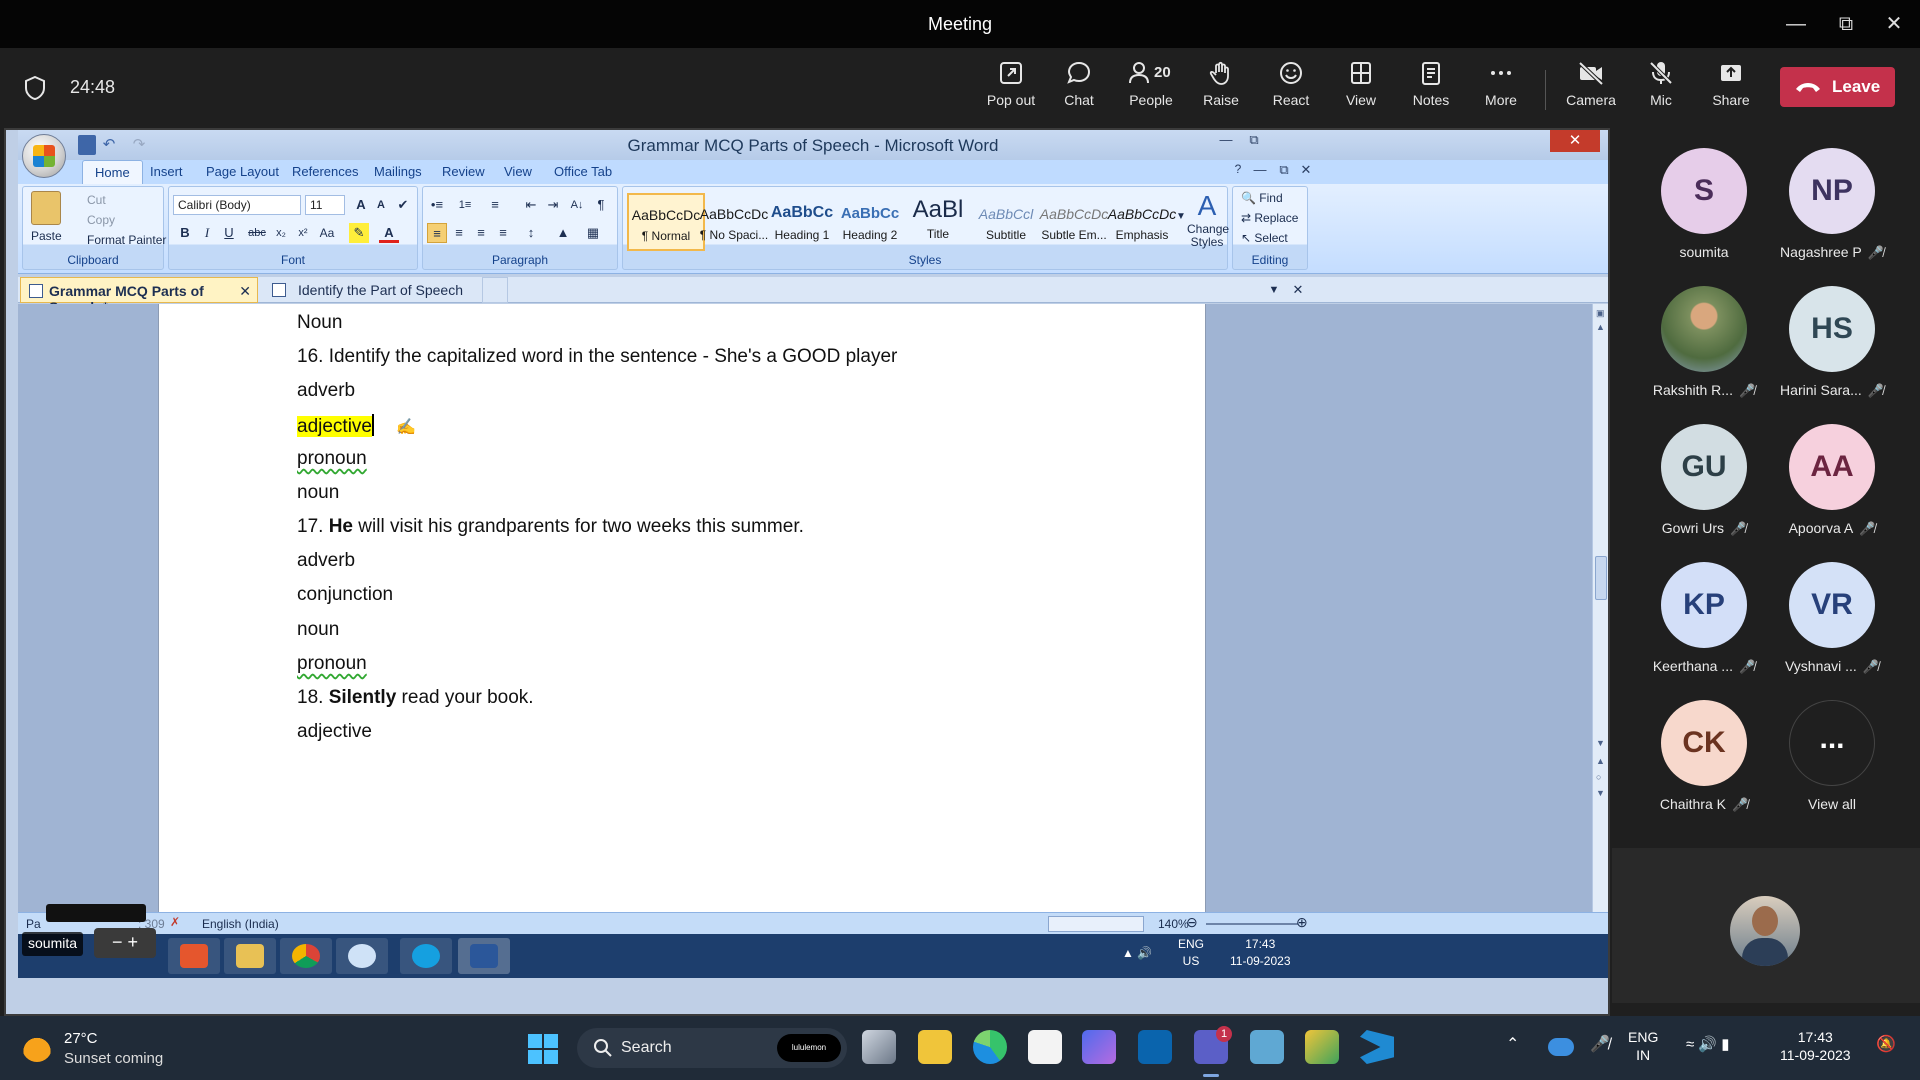  Describe the element at coordinates (583, 171) in the screenshot. I see `tab-office-tab: Office Tab` at that location.